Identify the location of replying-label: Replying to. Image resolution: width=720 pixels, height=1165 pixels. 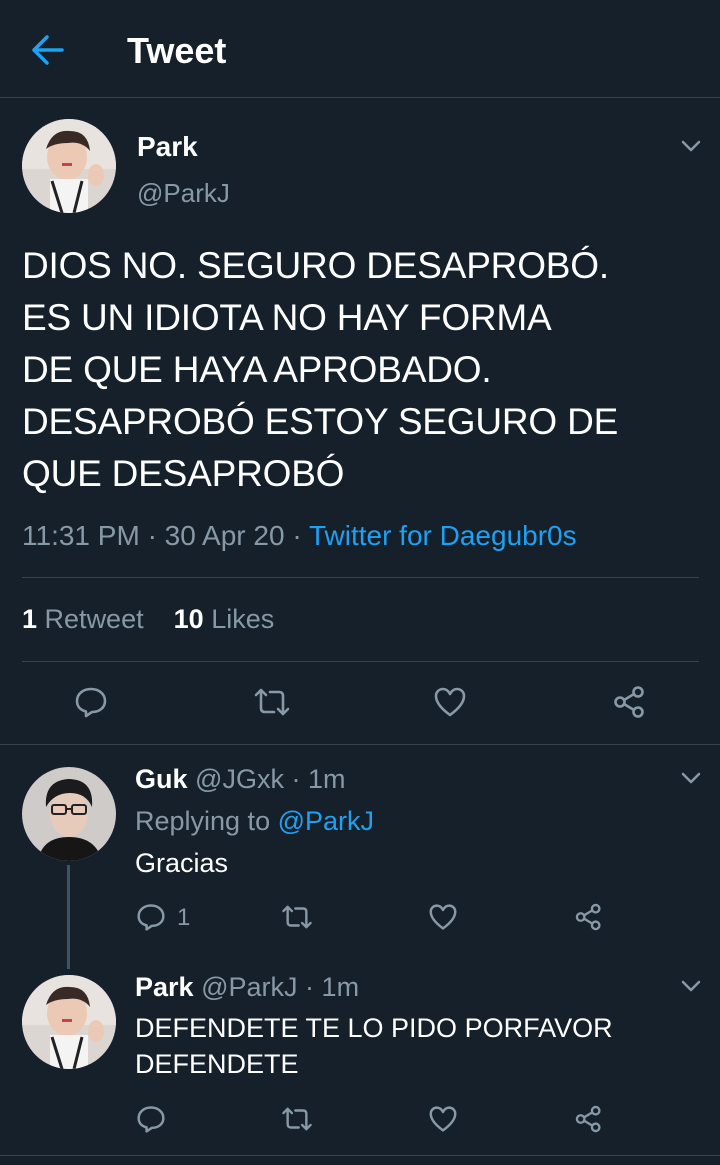
(203, 821).